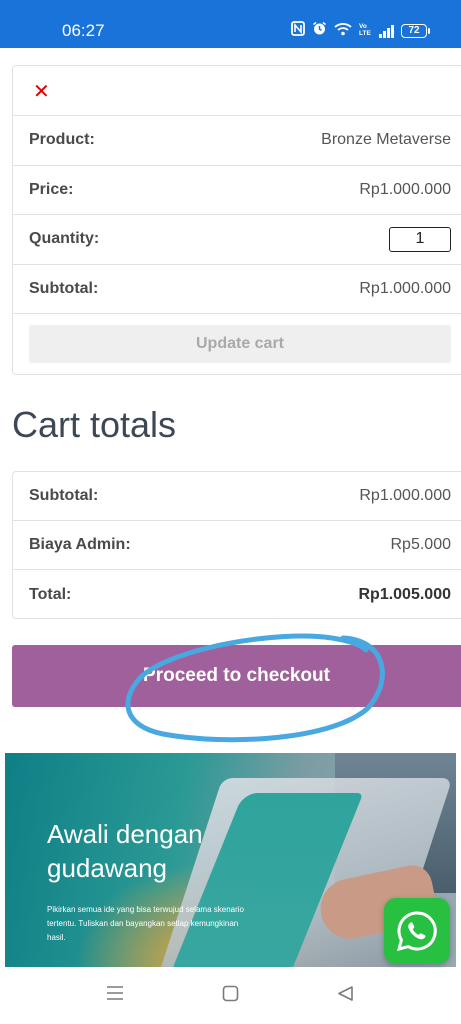  I want to click on nfc-icon, so click(298, 30).